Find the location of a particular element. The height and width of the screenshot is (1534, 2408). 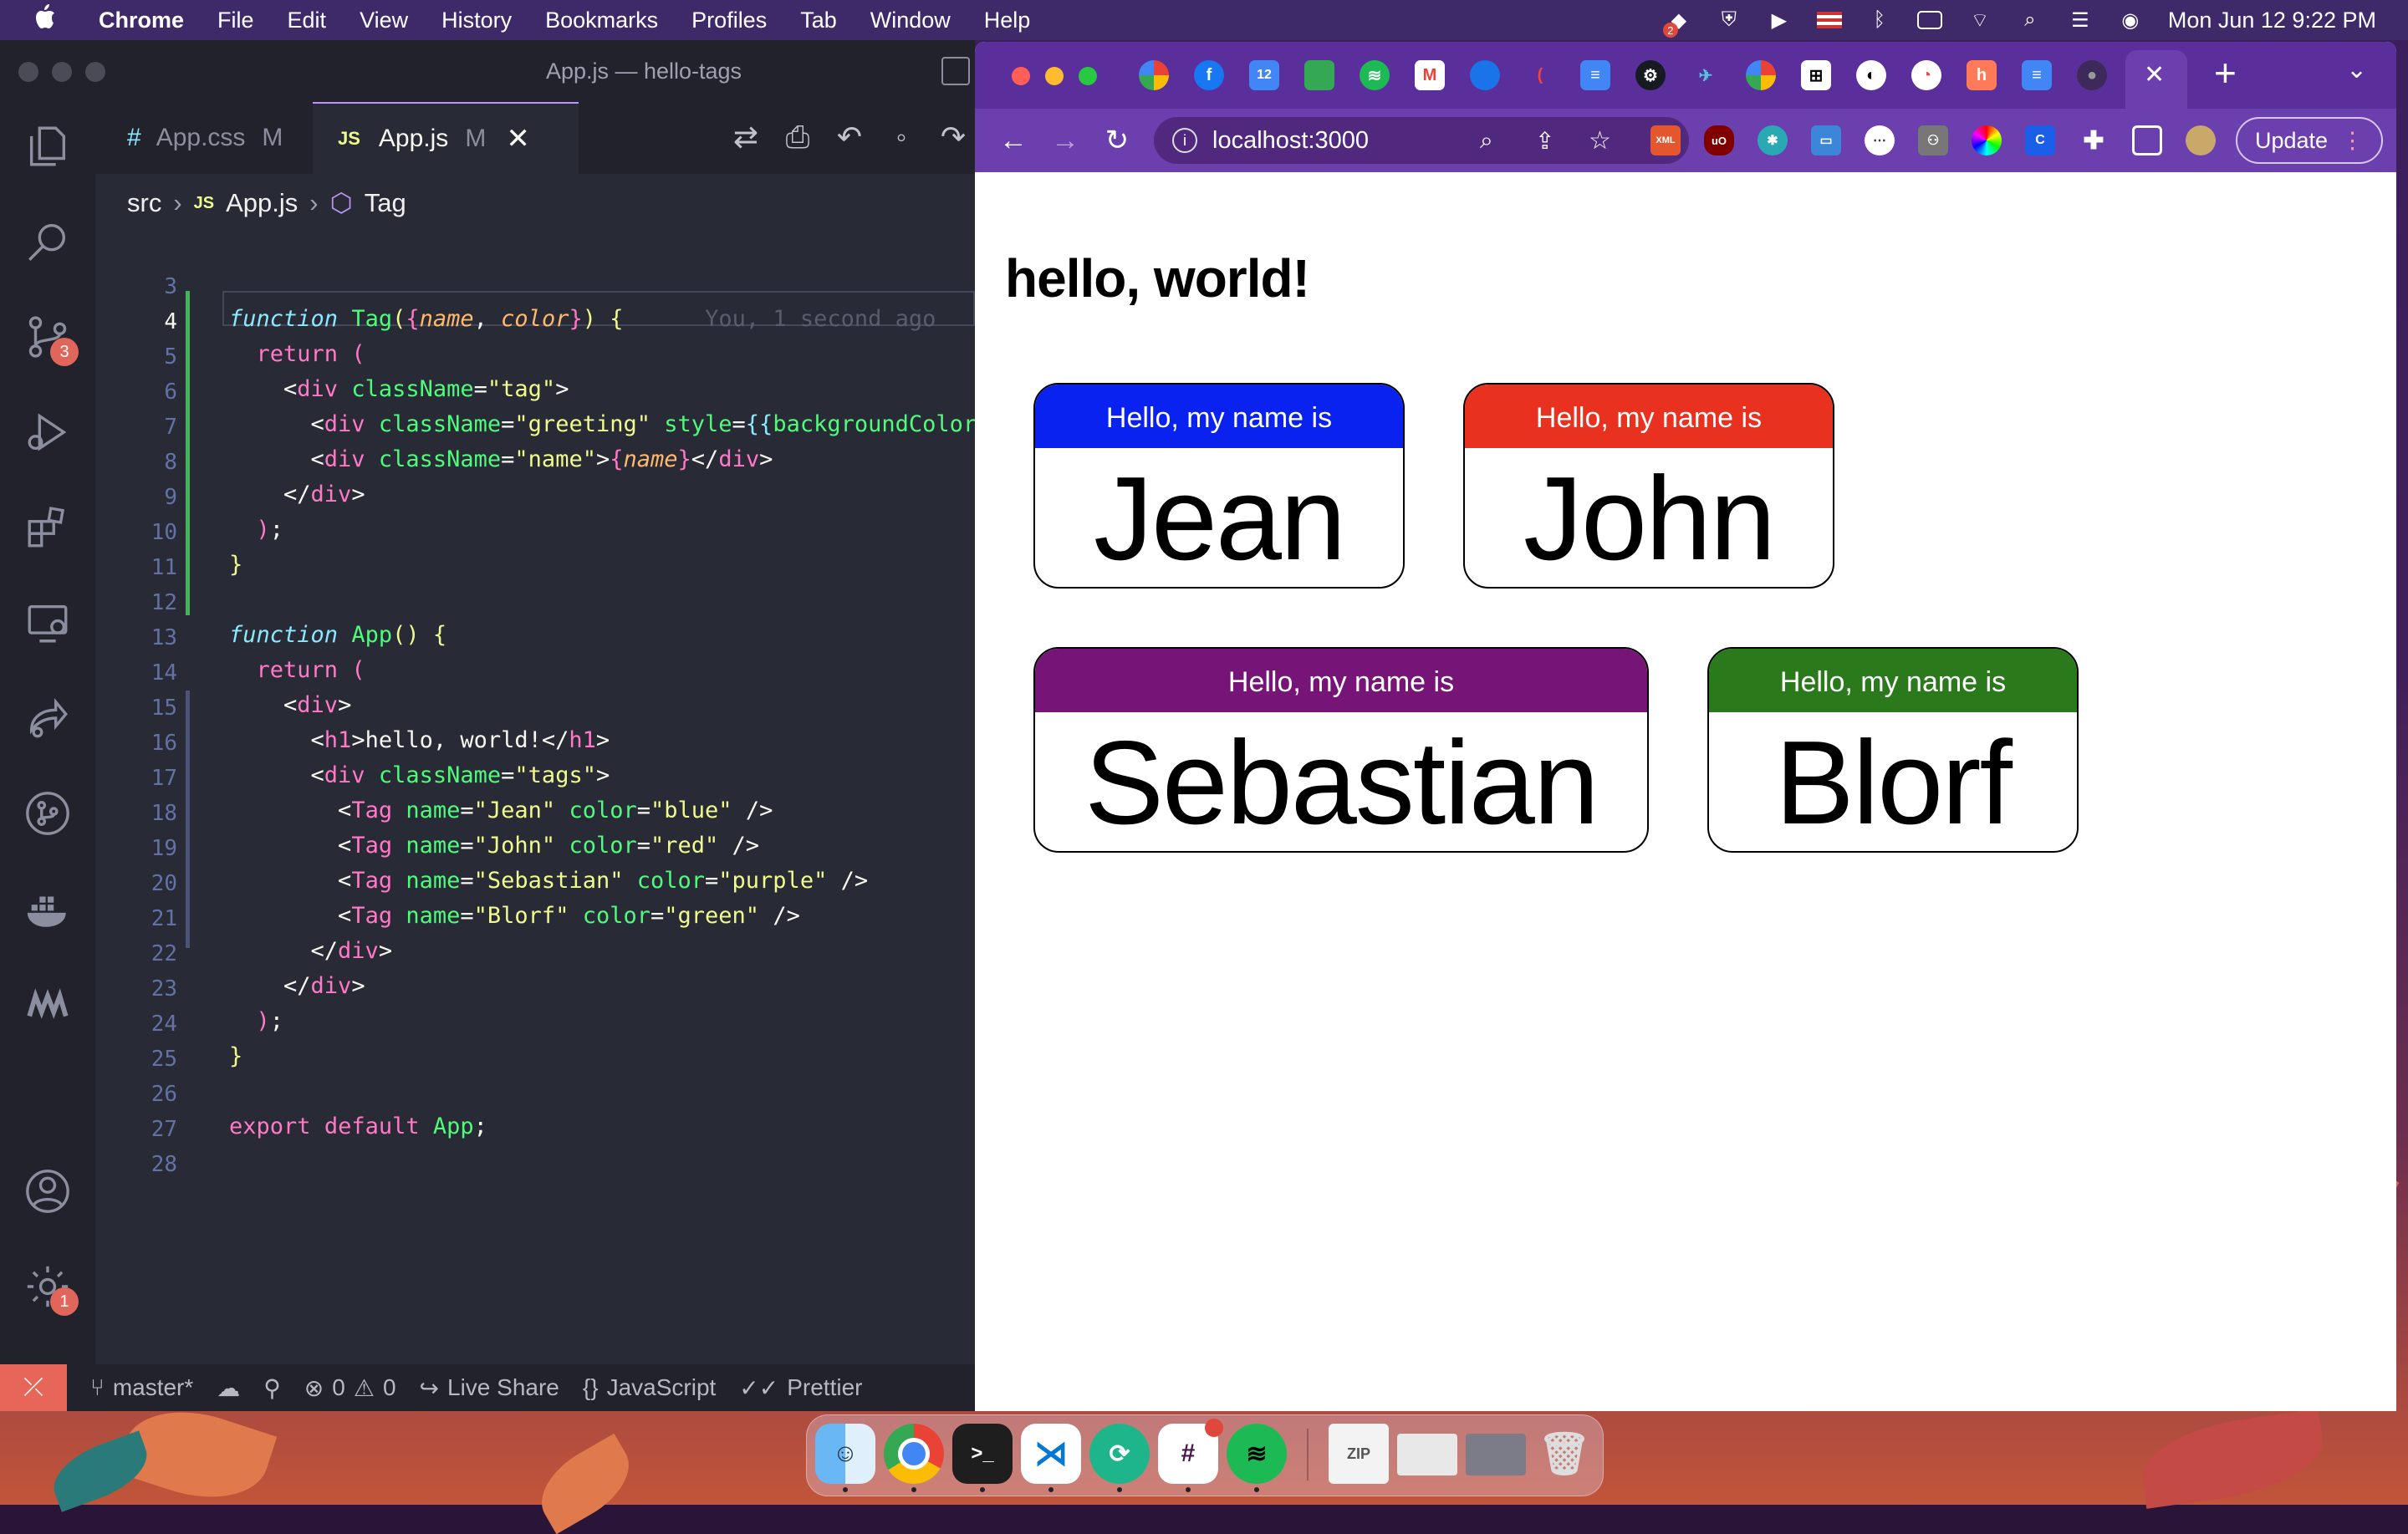

monitor-extension-icon: ▭ is located at coordinates (1826, 140).